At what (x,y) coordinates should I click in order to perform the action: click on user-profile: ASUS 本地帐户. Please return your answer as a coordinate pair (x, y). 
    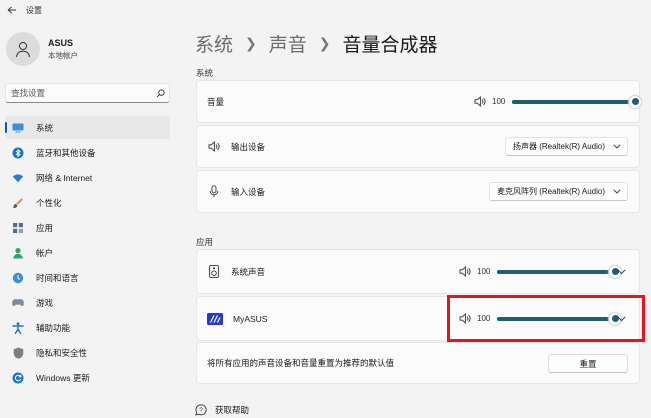
    Looking at the image, I should click on (42, 49).